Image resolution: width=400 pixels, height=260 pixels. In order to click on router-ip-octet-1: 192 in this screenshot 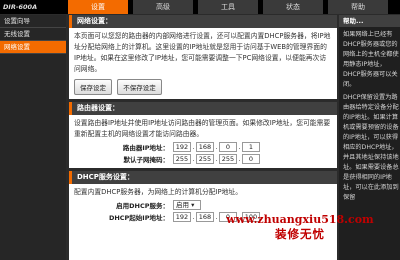, I will do `click(182, 146)`.